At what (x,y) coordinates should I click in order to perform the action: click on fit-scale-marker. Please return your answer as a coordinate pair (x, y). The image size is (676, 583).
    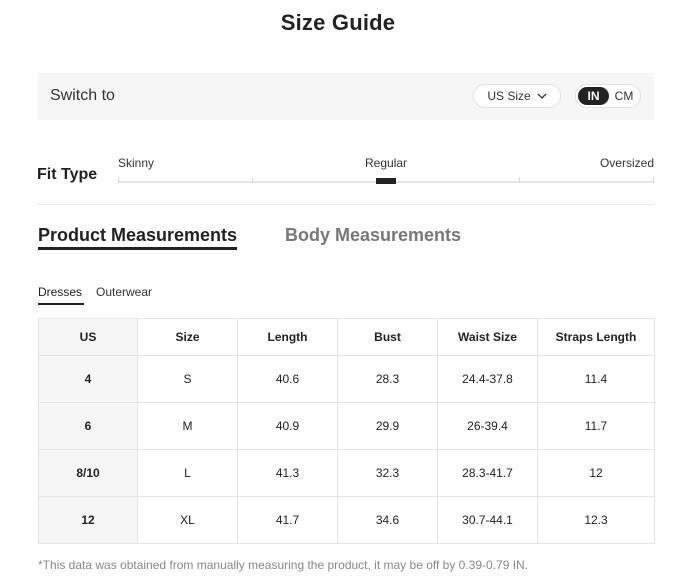
    Looking at the image, I should click on (386, 181).